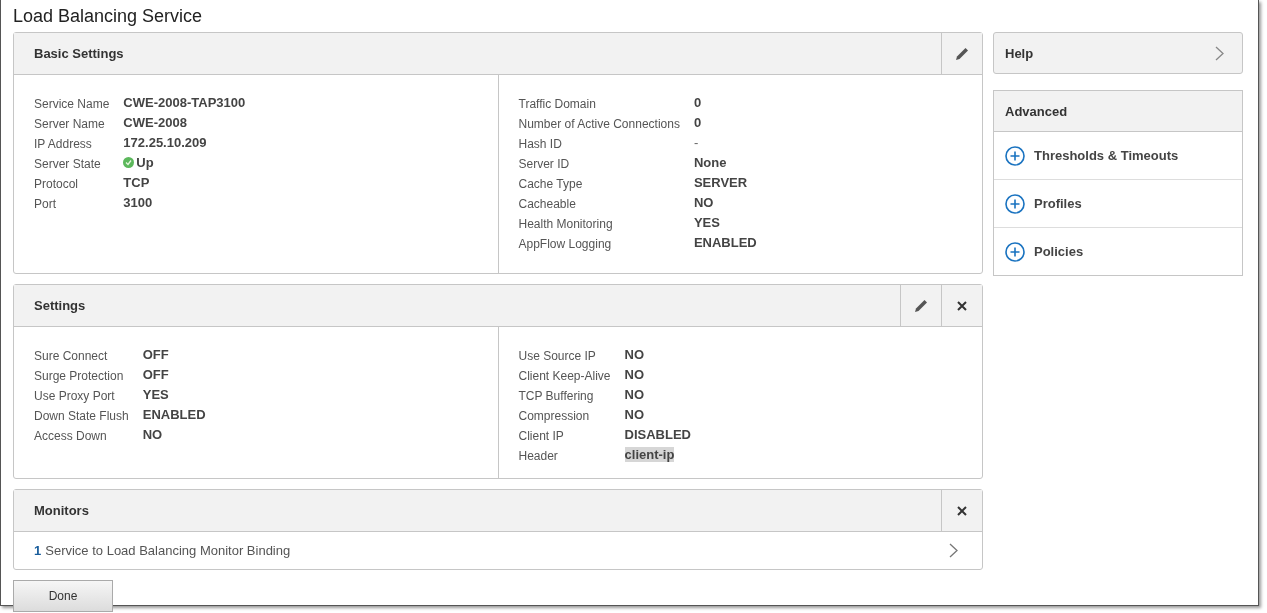  I want to click on field-label: Down State Flush, so click(81, 416).